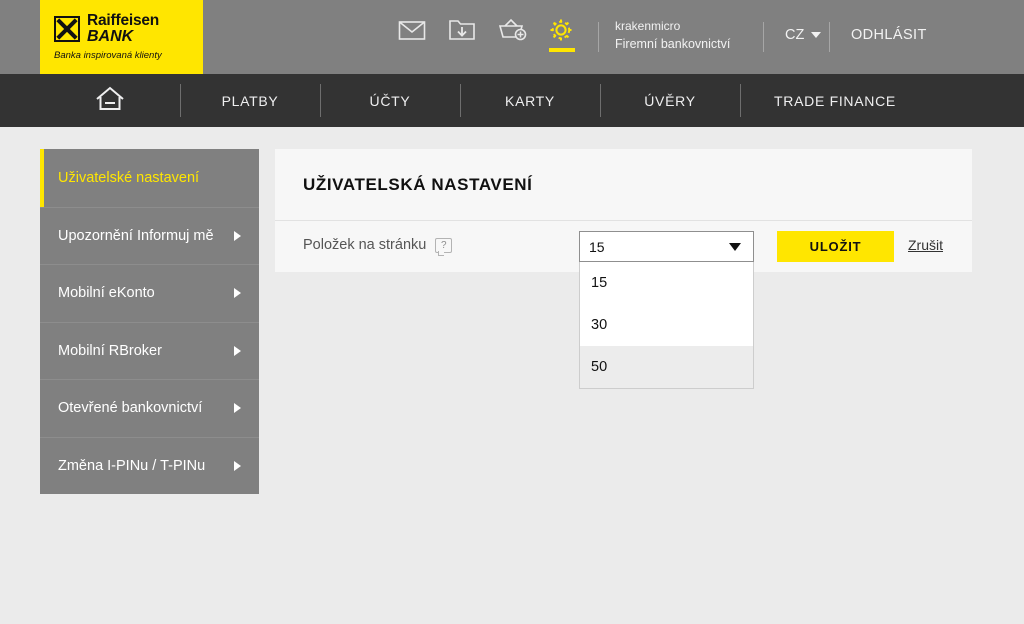 This screenshot has height=624, width=1024. Describe the element at coordinates (599, 325) in the screenshot. I see `select-option-label: 30` at that location.